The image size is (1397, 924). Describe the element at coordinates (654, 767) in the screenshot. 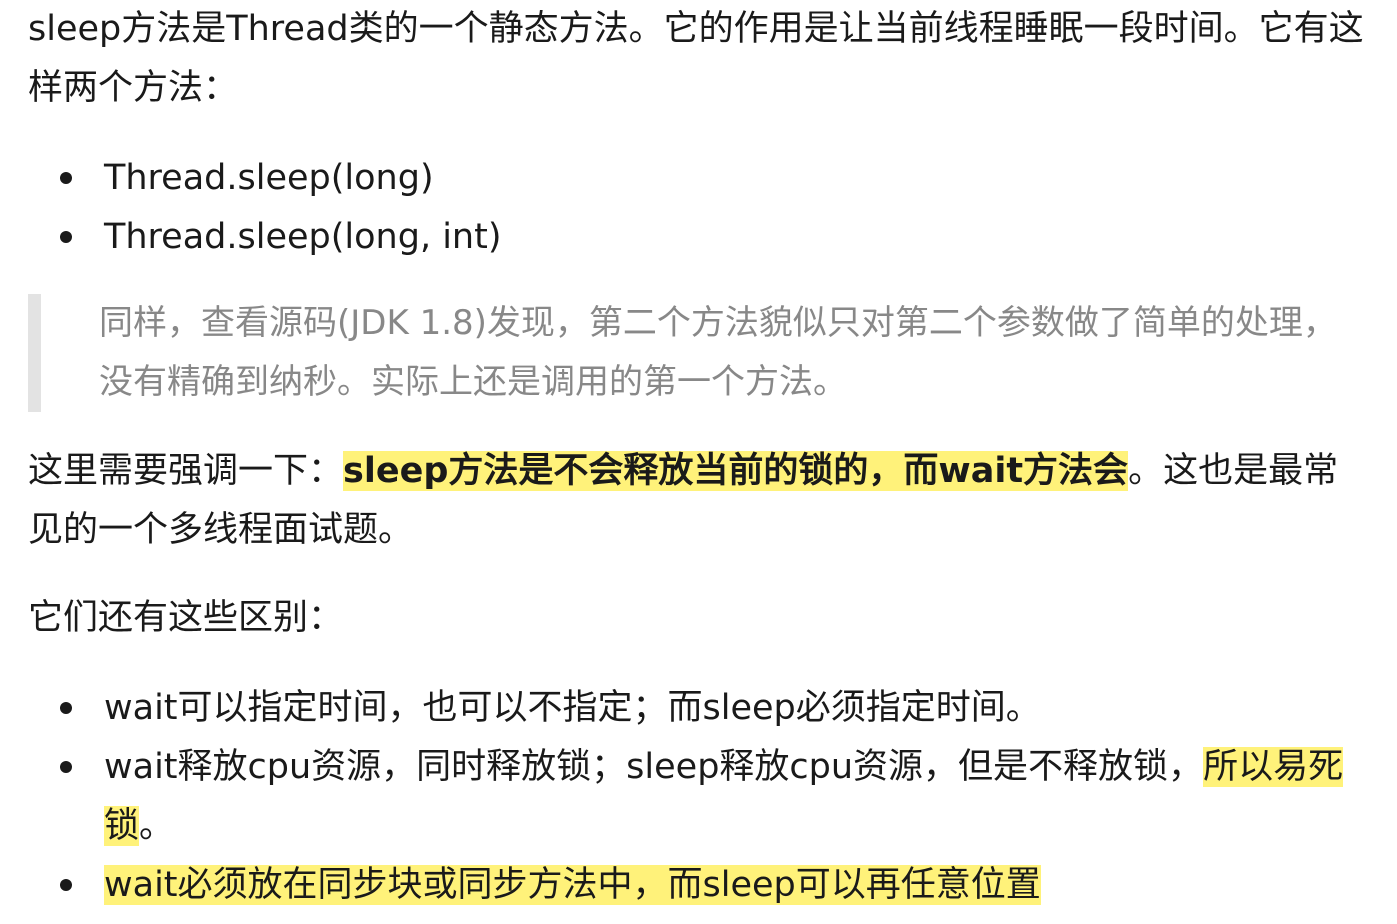

I see `difference-text: wait释放cpu资源，同时释放锁；sleep释放cpu资源，但是不释放锁，` at that location.